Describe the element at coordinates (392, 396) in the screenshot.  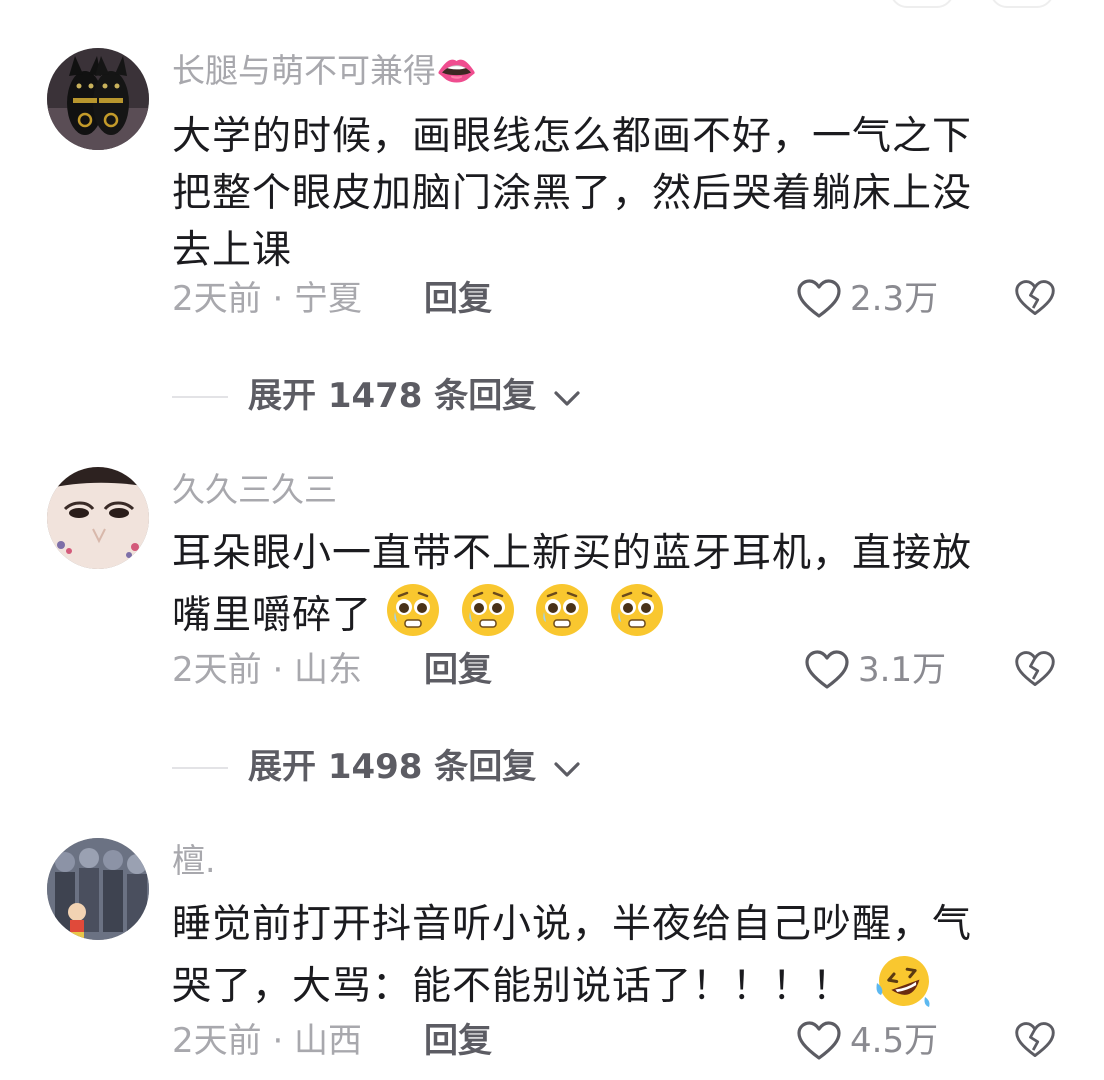
I see `expand-label-text: 展开 1478 条回复` at that location.